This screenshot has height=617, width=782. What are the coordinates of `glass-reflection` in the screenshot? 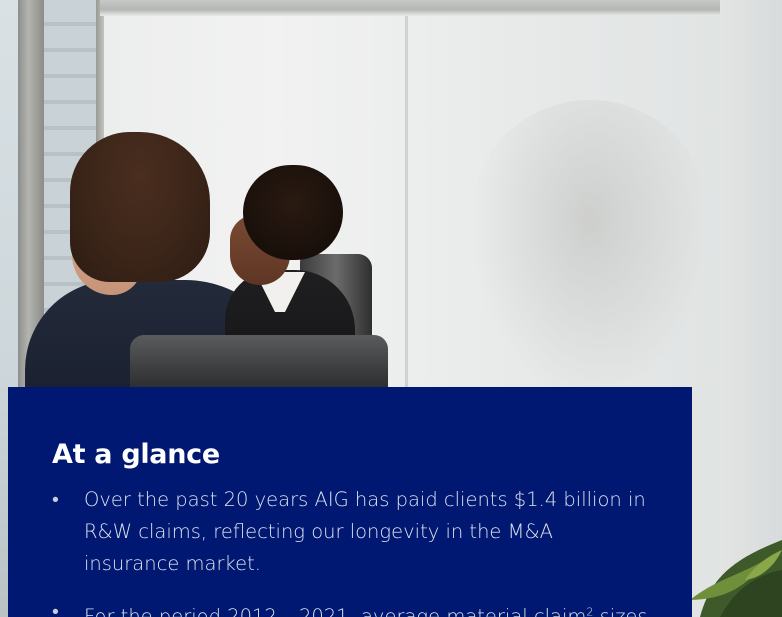 It's located at (590, 250).